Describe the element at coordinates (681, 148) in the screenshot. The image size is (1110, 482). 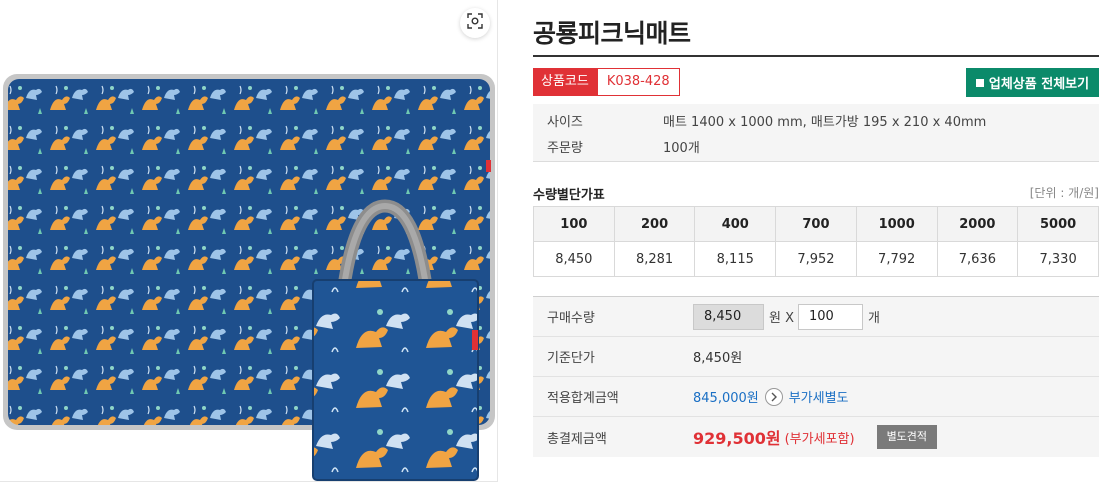
I see `spec-value: 100개` at that location.